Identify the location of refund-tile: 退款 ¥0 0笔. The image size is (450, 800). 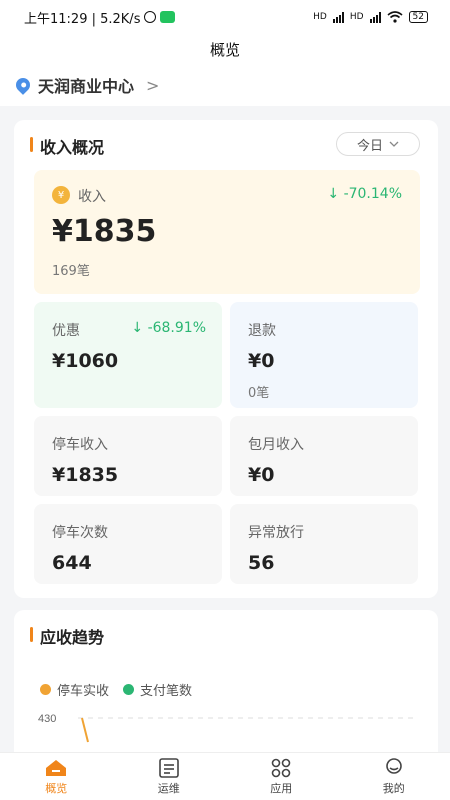
(324, 355).